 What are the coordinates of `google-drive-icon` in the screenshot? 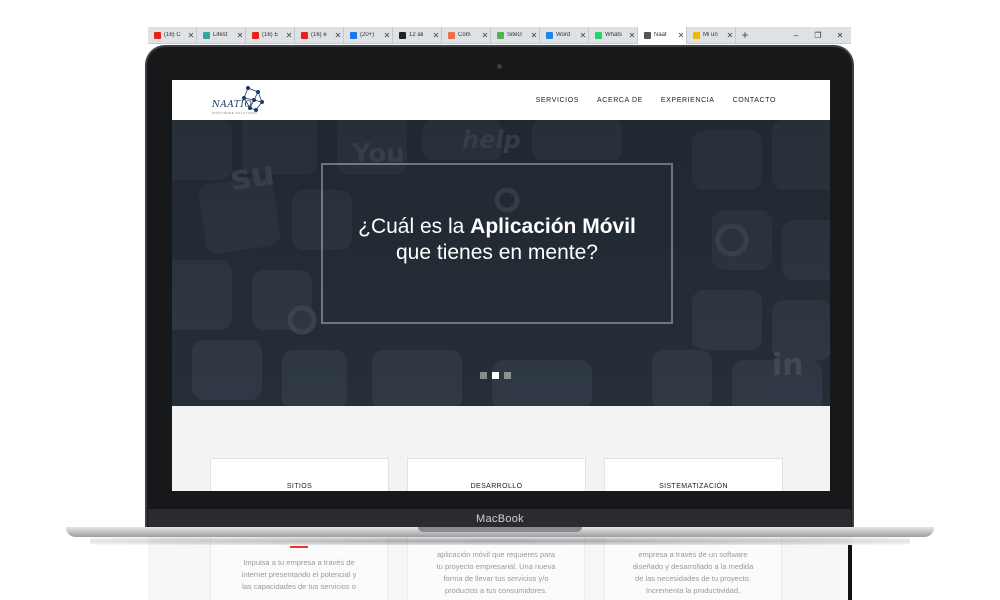 It's located at (696, 35).